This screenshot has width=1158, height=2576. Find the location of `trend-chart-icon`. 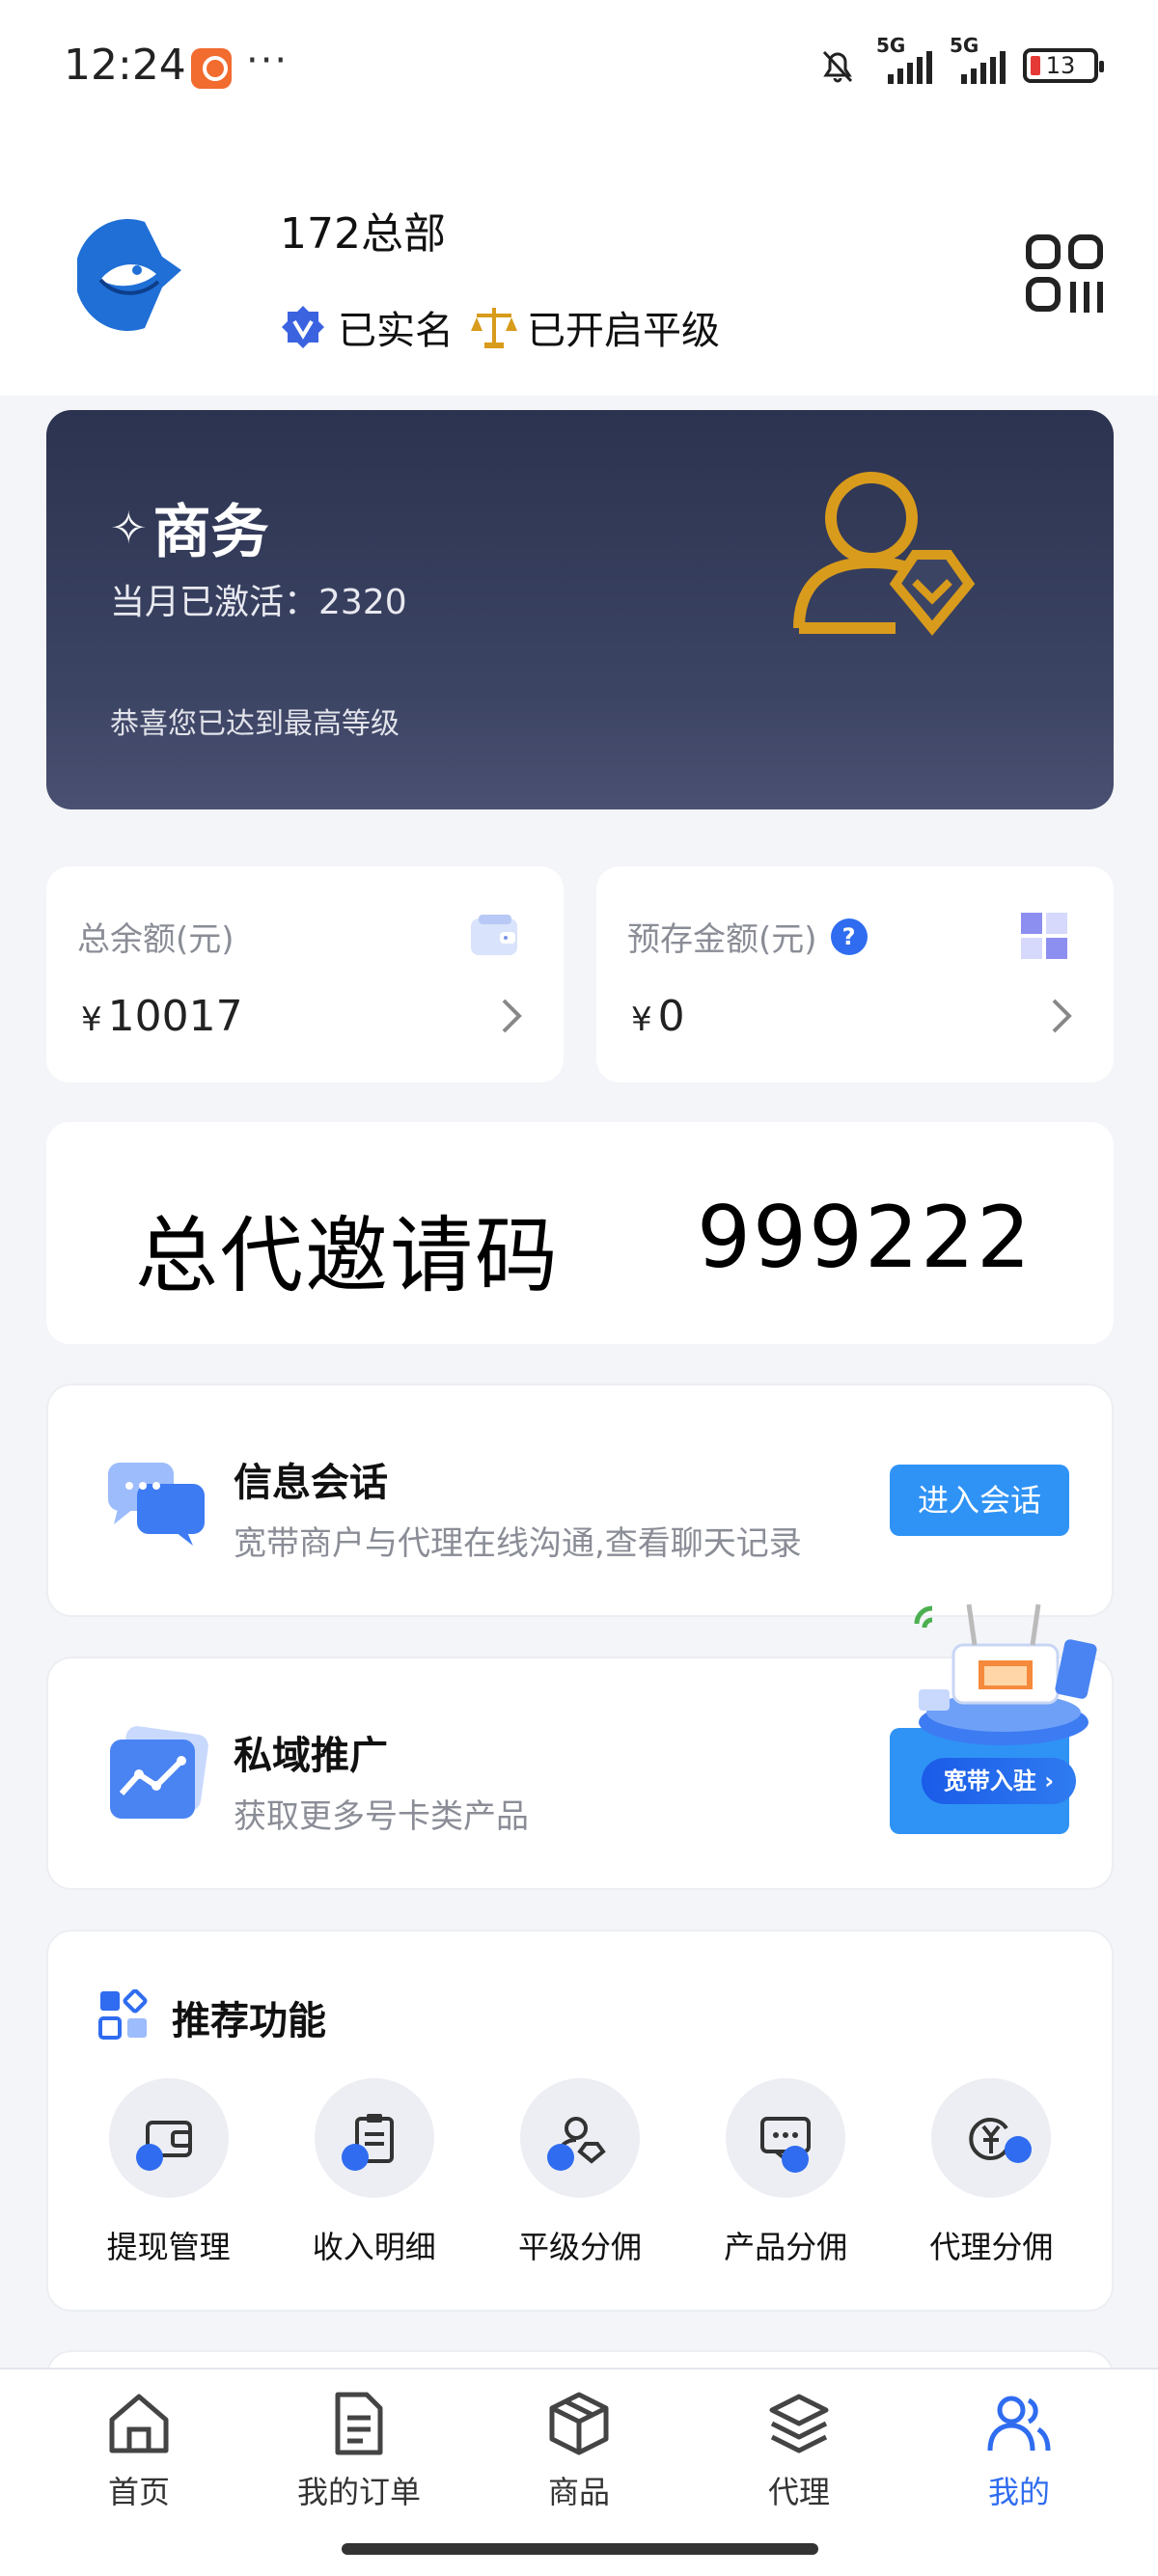

trend-chart-icon is located at coordinates (159, 1773).